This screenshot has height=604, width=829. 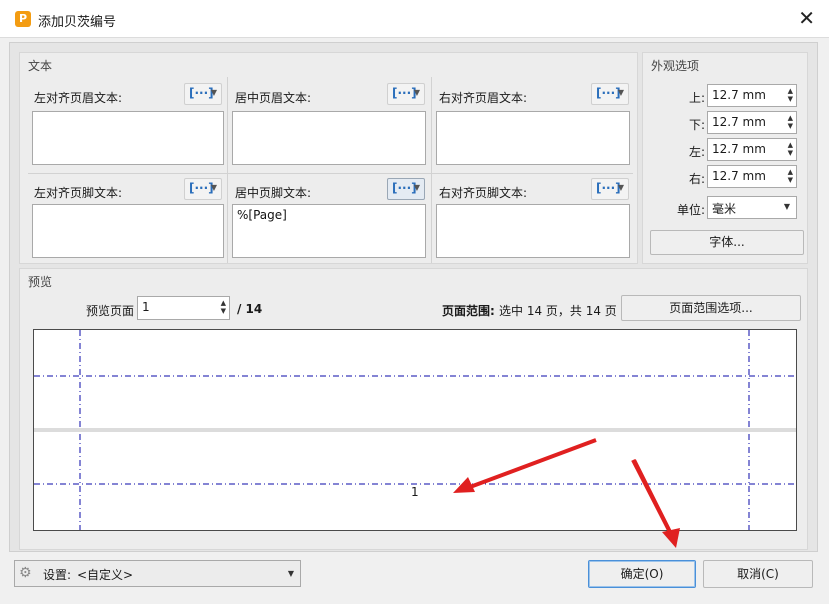 I want to click on margin-left-value: 12.7 mm, so click(x=739, y=149).